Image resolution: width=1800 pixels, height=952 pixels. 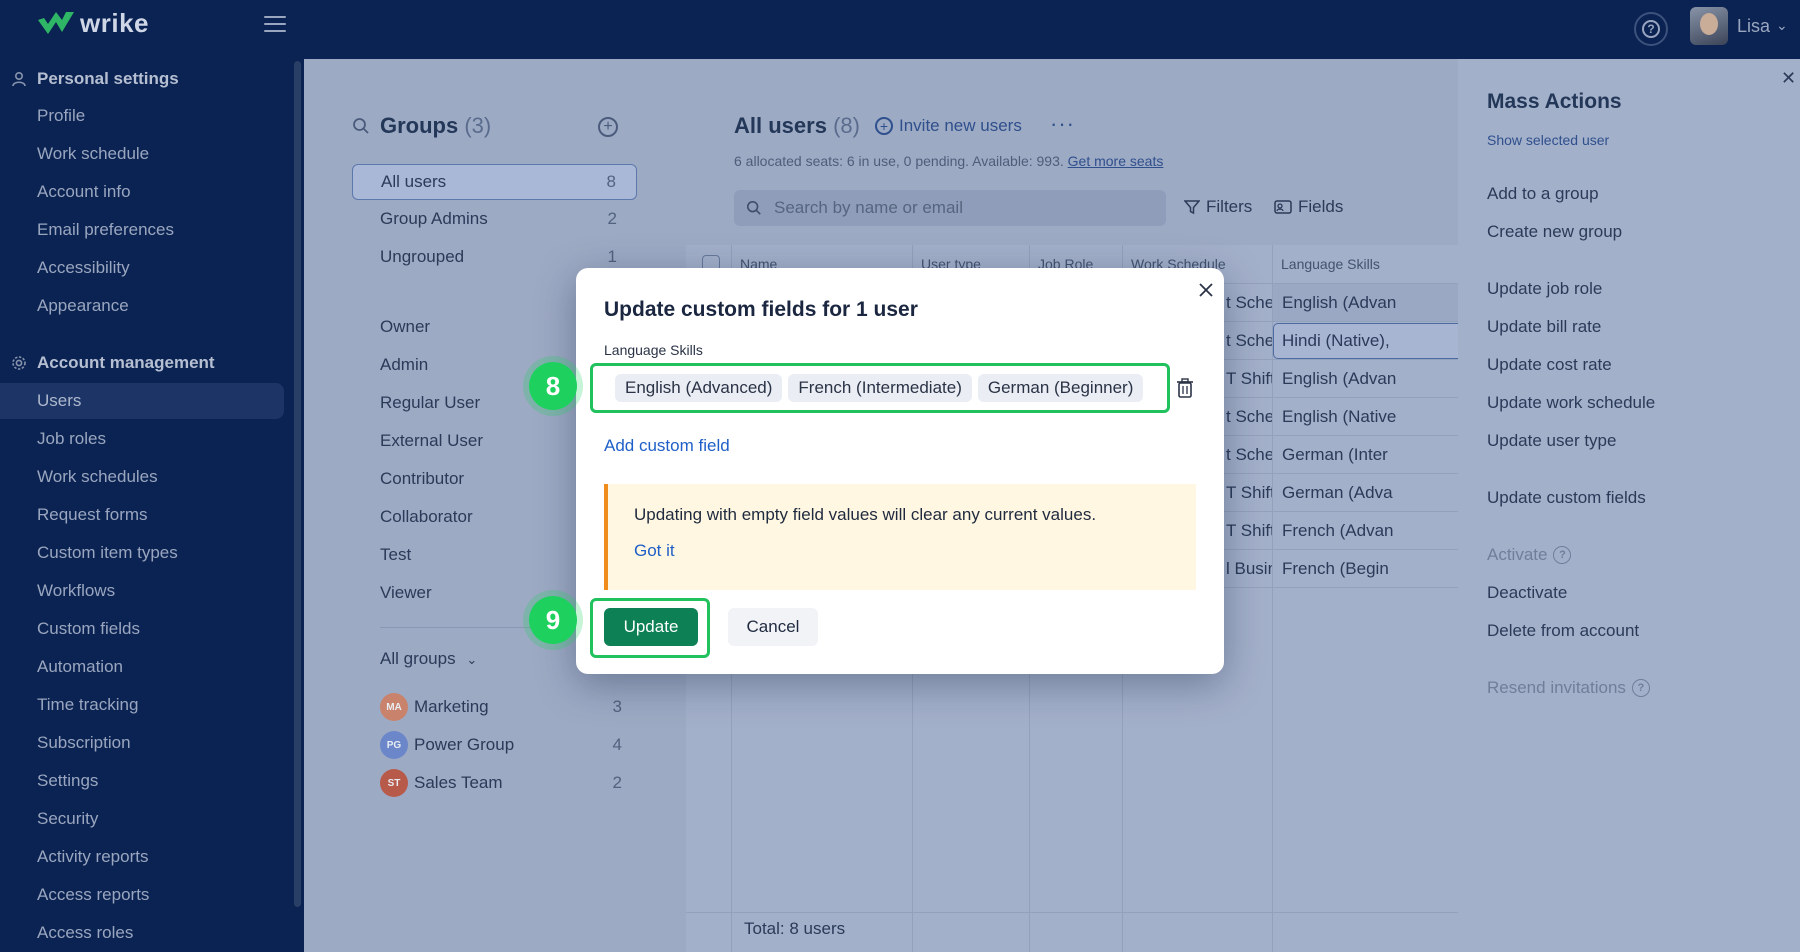 What do you see at coordinates (1060, 388) in the screenshot?
I see `tag-german-beginner: German (Beginner)` at bounding box center [1060, 388].